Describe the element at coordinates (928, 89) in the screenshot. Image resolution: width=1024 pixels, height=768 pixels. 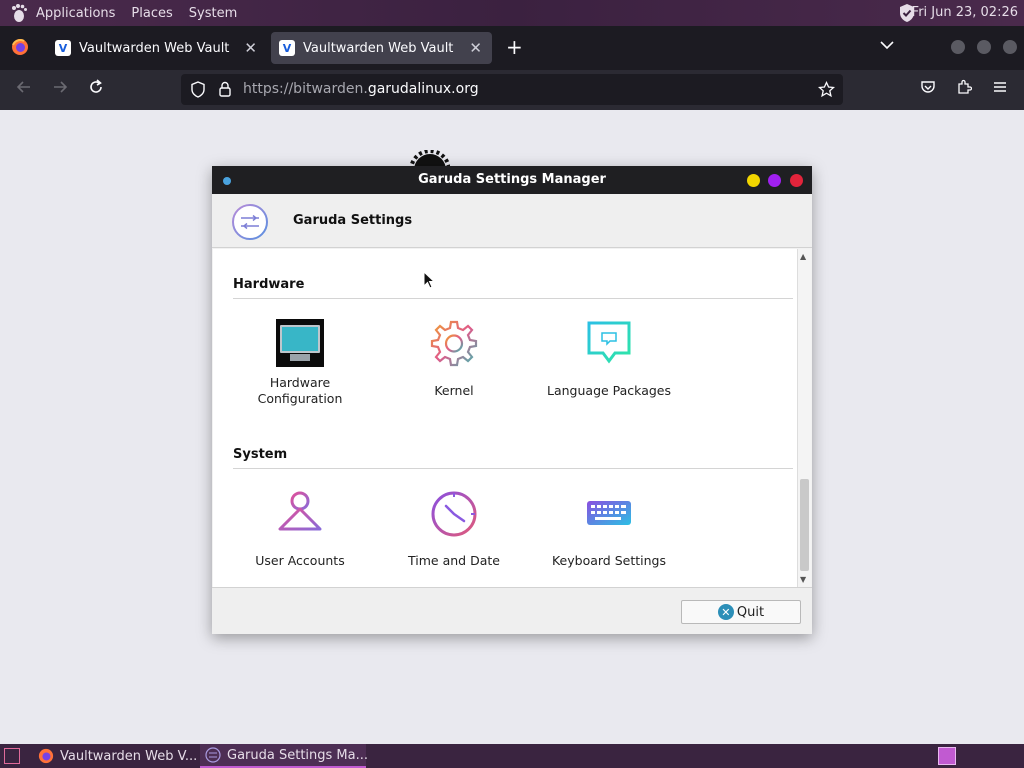
I see `pocket-icon` at that location.